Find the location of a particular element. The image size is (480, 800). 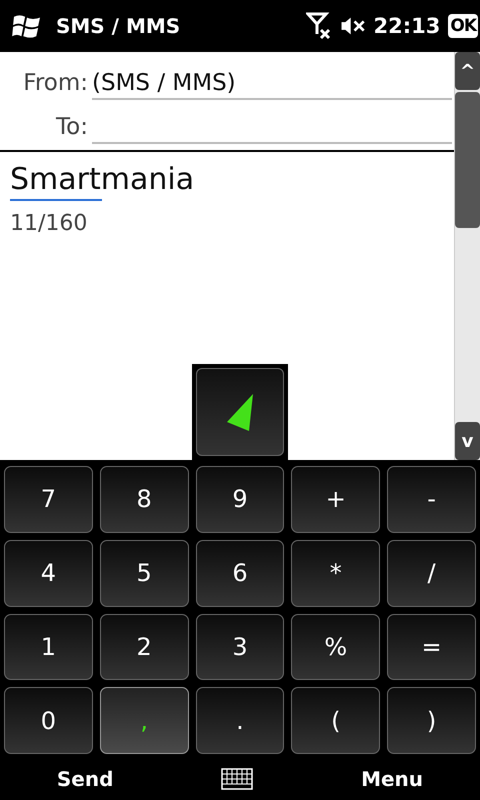

keypad-key: 4 is located at coordinates (48, 573).